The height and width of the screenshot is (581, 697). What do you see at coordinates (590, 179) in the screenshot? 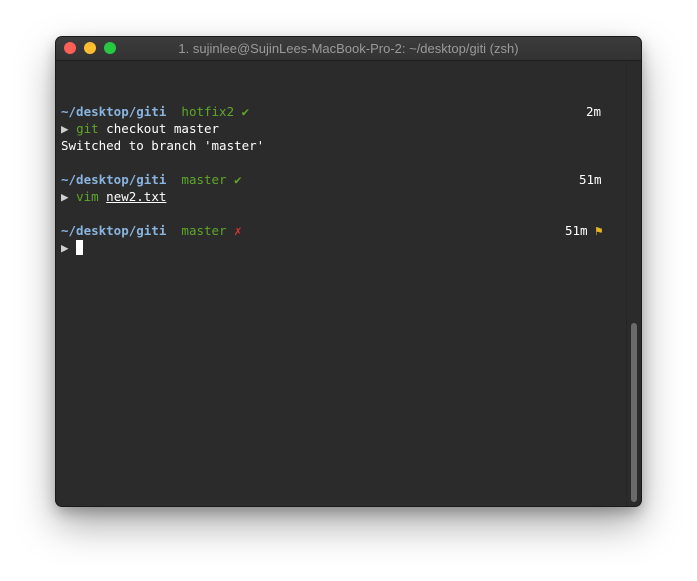
I see `prompt-elapsed-time: 51m` at bounding box center [590, 179].